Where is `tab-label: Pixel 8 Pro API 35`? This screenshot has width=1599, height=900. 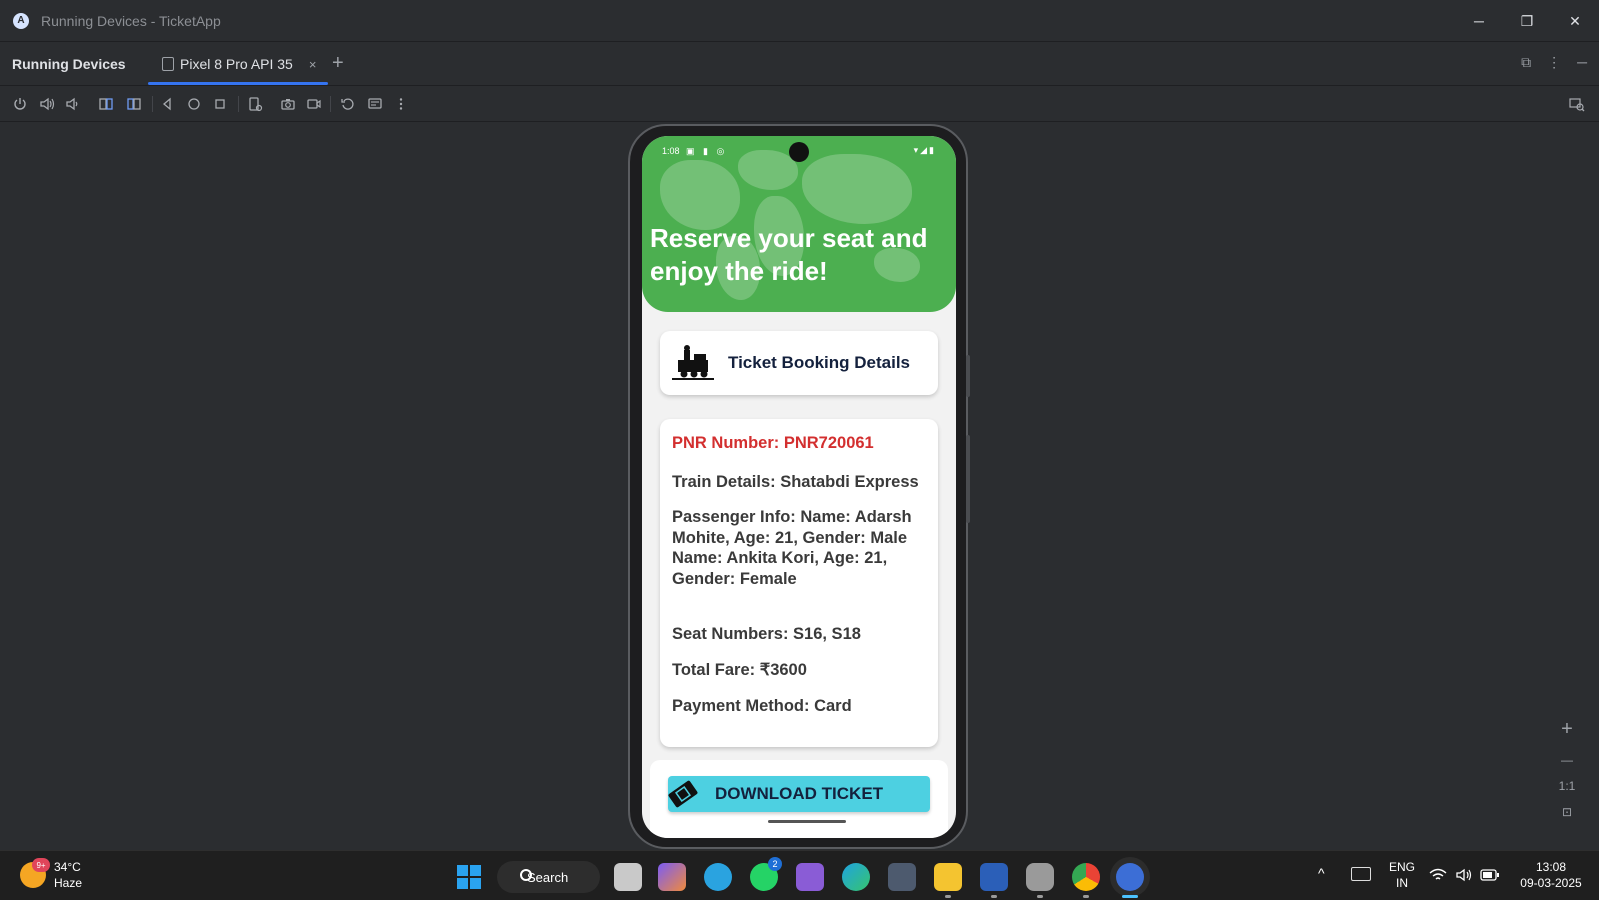 tab-label: Pixel 8 Pro API 35 is located at coordinates (236, 64).